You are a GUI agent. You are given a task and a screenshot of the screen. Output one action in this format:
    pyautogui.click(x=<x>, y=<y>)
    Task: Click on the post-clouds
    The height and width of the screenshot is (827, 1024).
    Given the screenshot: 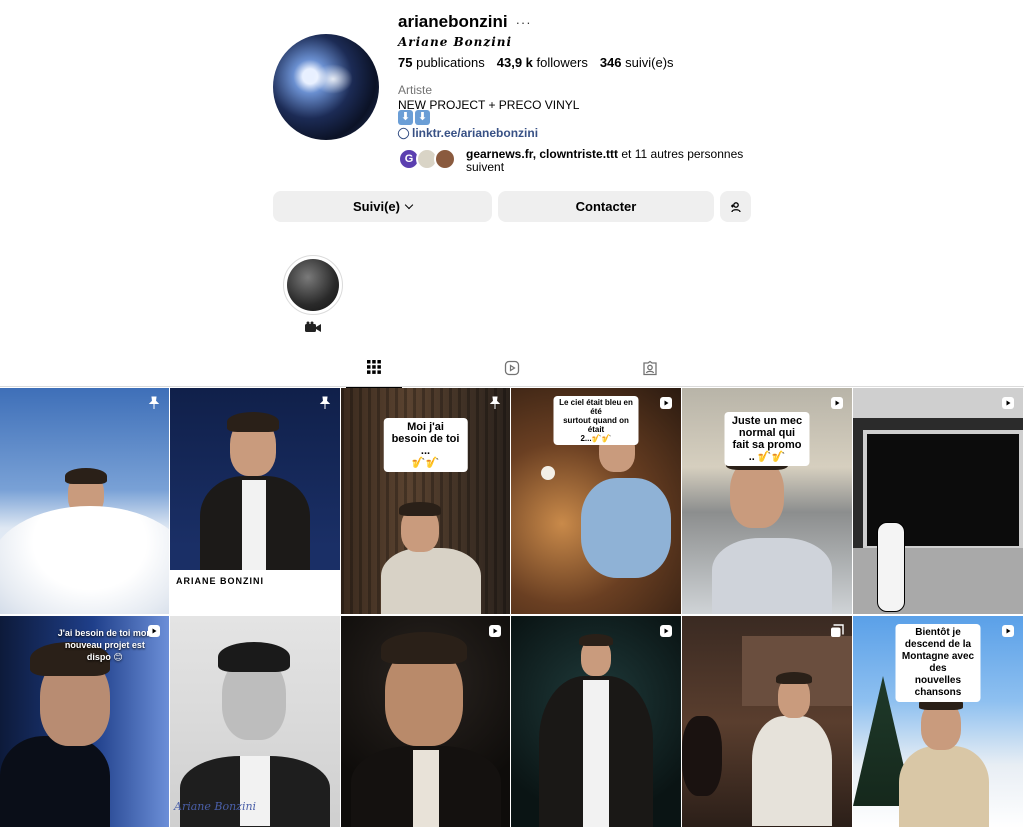 What is the action you would take?
    pyautogui.click(x=84, y=560)
    